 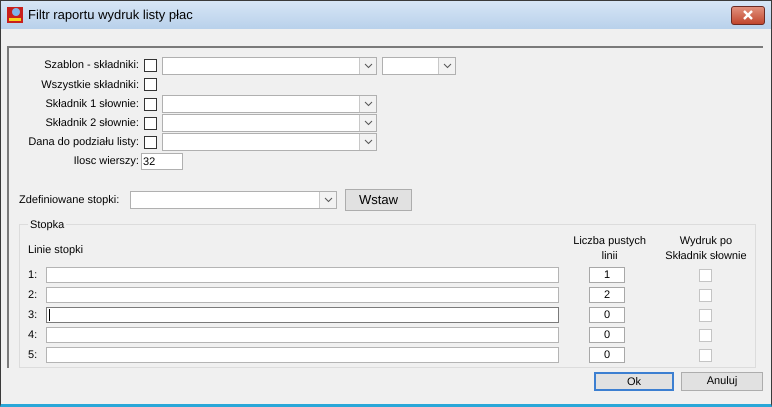 I want to click on close-icon, so click(x=748, y=15).